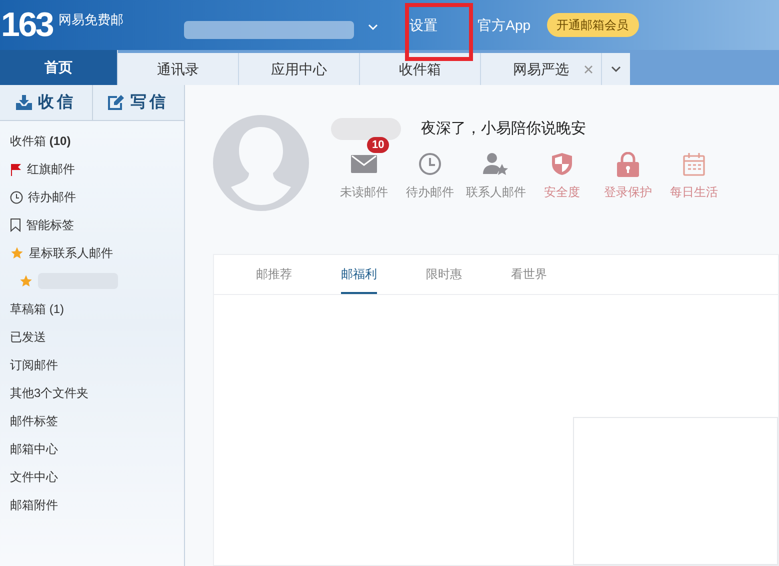  What do you see at coordinates (92, 141) in the screenshot?
I see `folder-item: 收件箱 (10)` at bounding box center [92, 141].